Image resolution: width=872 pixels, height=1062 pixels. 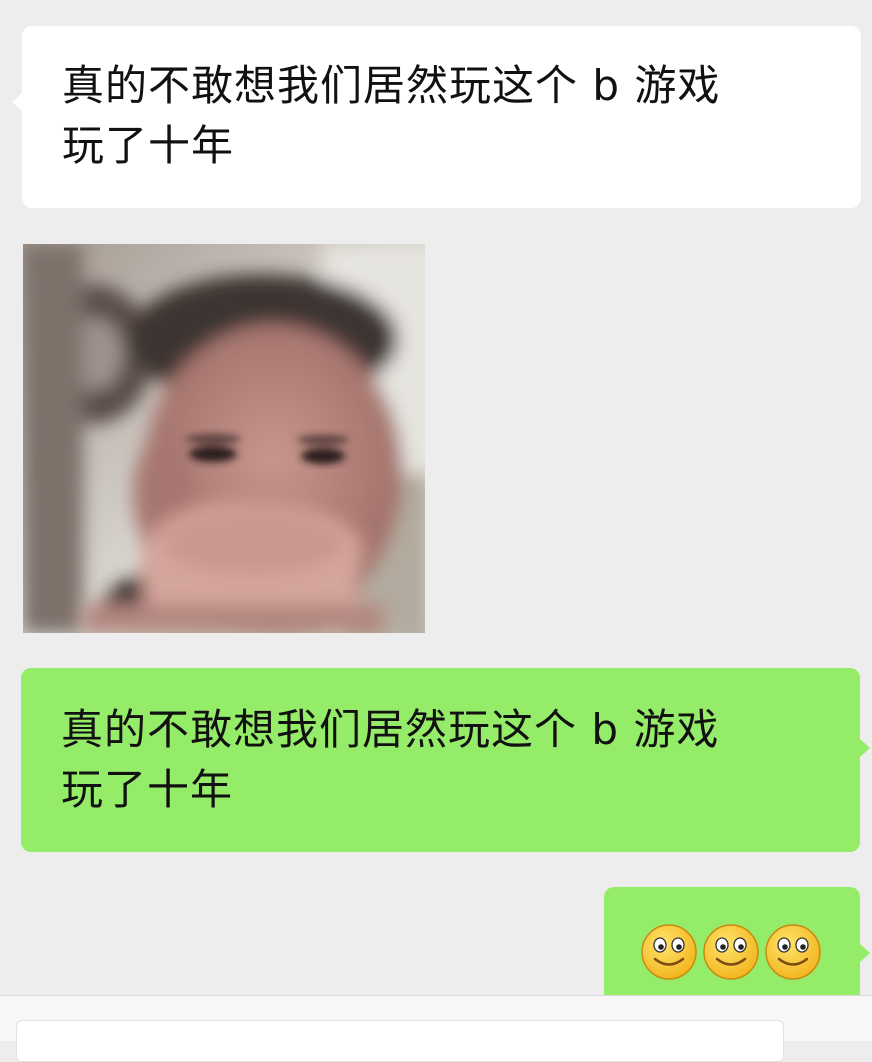 I want to click on emoji-row, so click(x=750, y=952).